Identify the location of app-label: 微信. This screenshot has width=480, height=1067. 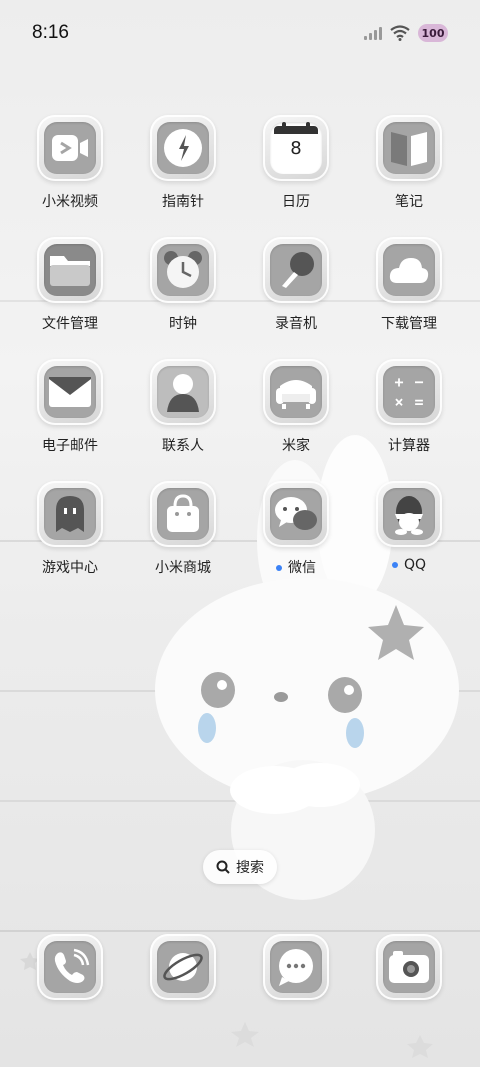
(296, 567).